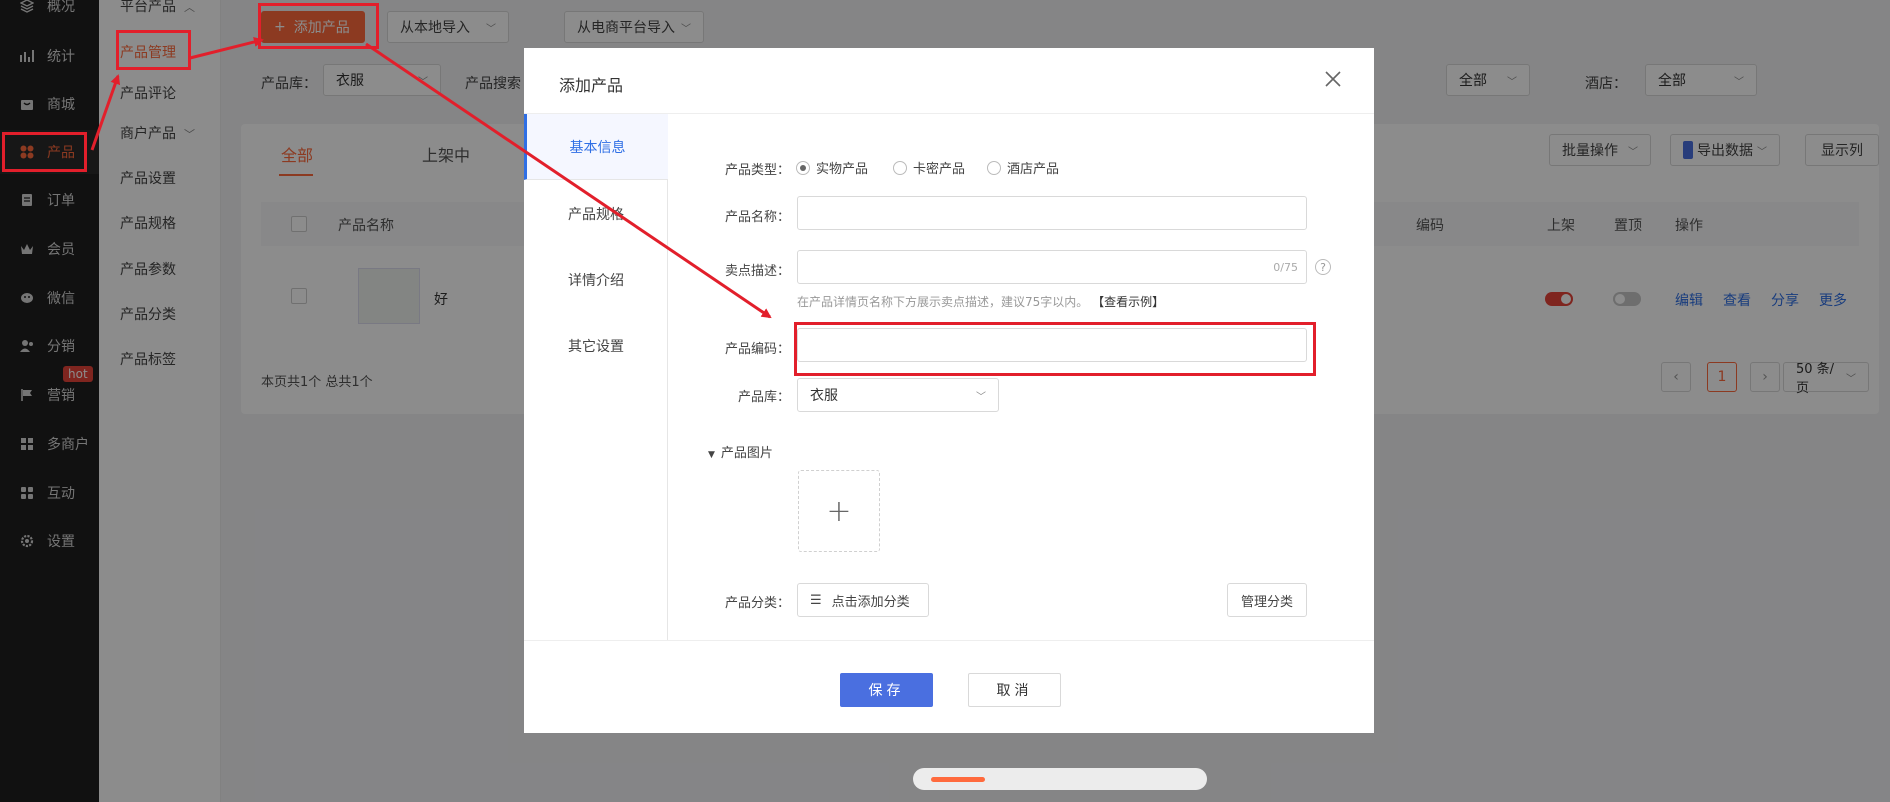 This screenshot has height=802, width=1890. Describe the element at coordinates (591, 85) in the screenshot. I see `modal-title: 添加产品` at that location.